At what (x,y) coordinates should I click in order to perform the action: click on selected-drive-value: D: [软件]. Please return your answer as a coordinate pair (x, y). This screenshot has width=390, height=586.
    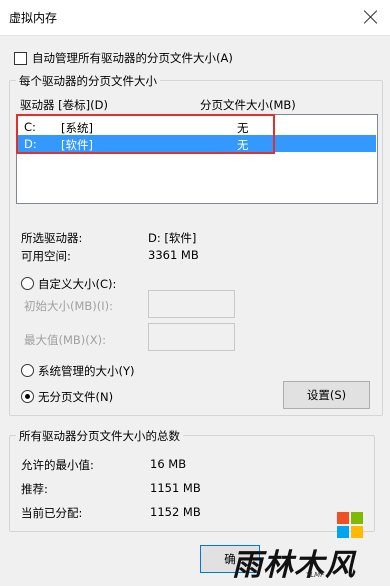
    Looking at the image, I should click on (172, 238).